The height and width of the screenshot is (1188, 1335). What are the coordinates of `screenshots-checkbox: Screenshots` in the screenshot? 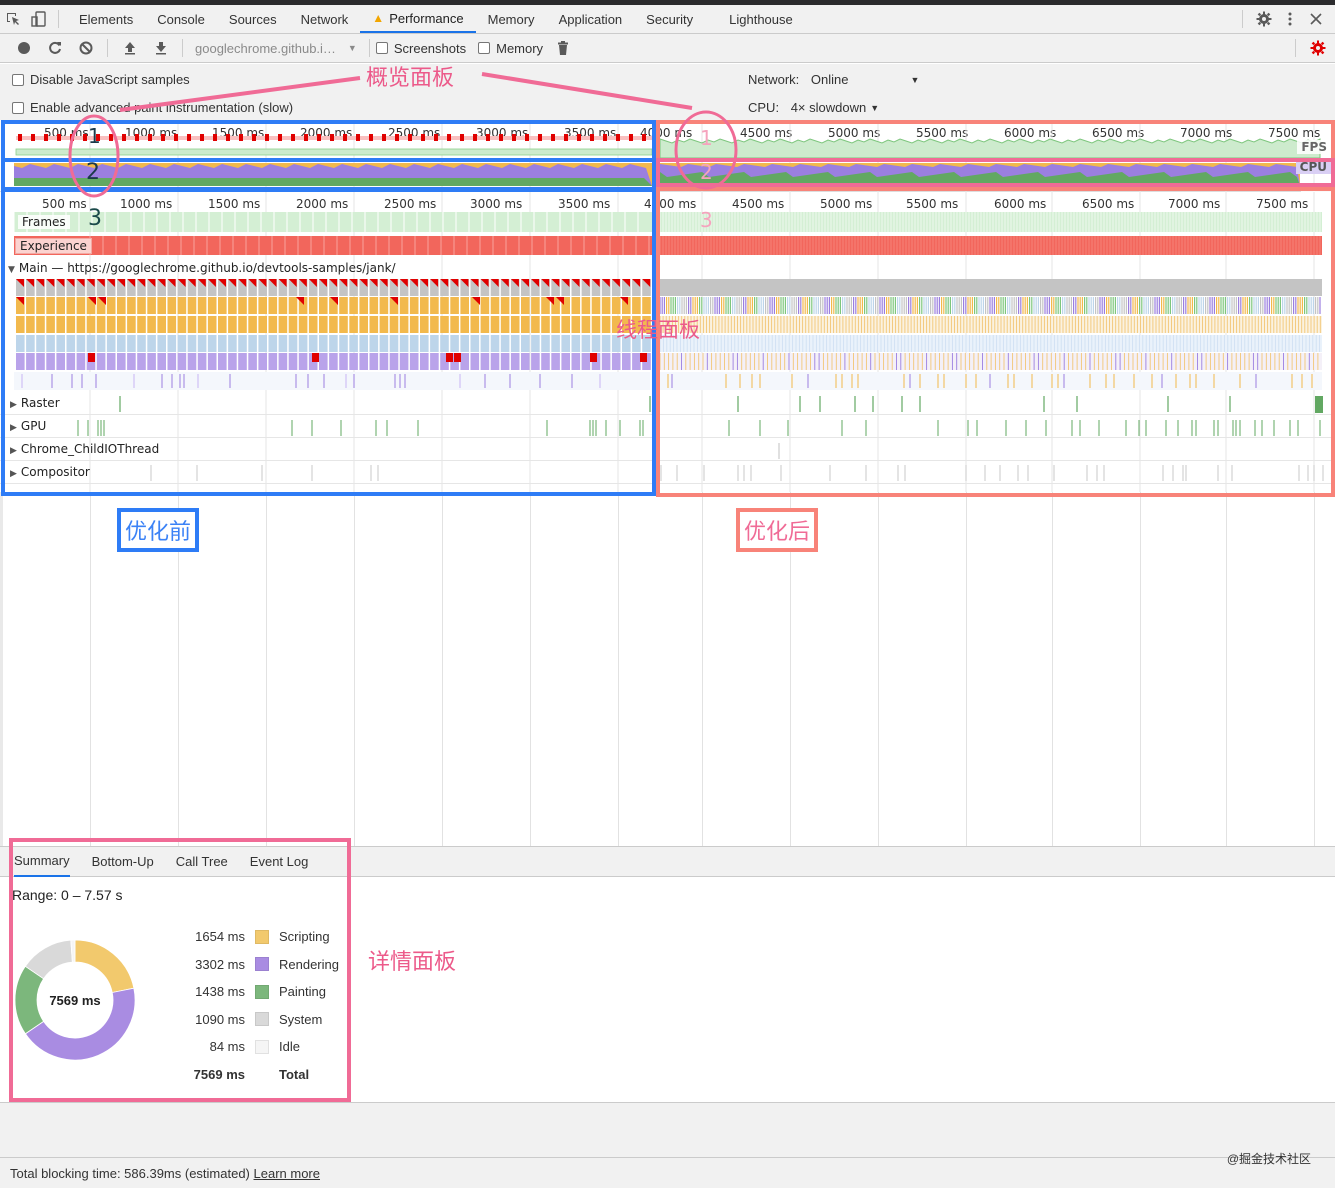 It's located at (421, 48).